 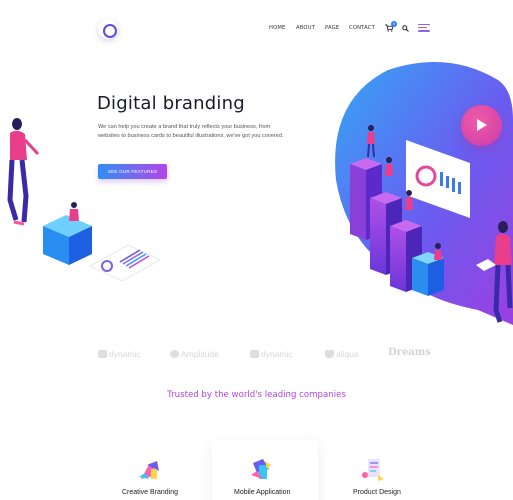 I want to click on brand-logo-amplitude: Amplitude, so click(x=194, y=354).